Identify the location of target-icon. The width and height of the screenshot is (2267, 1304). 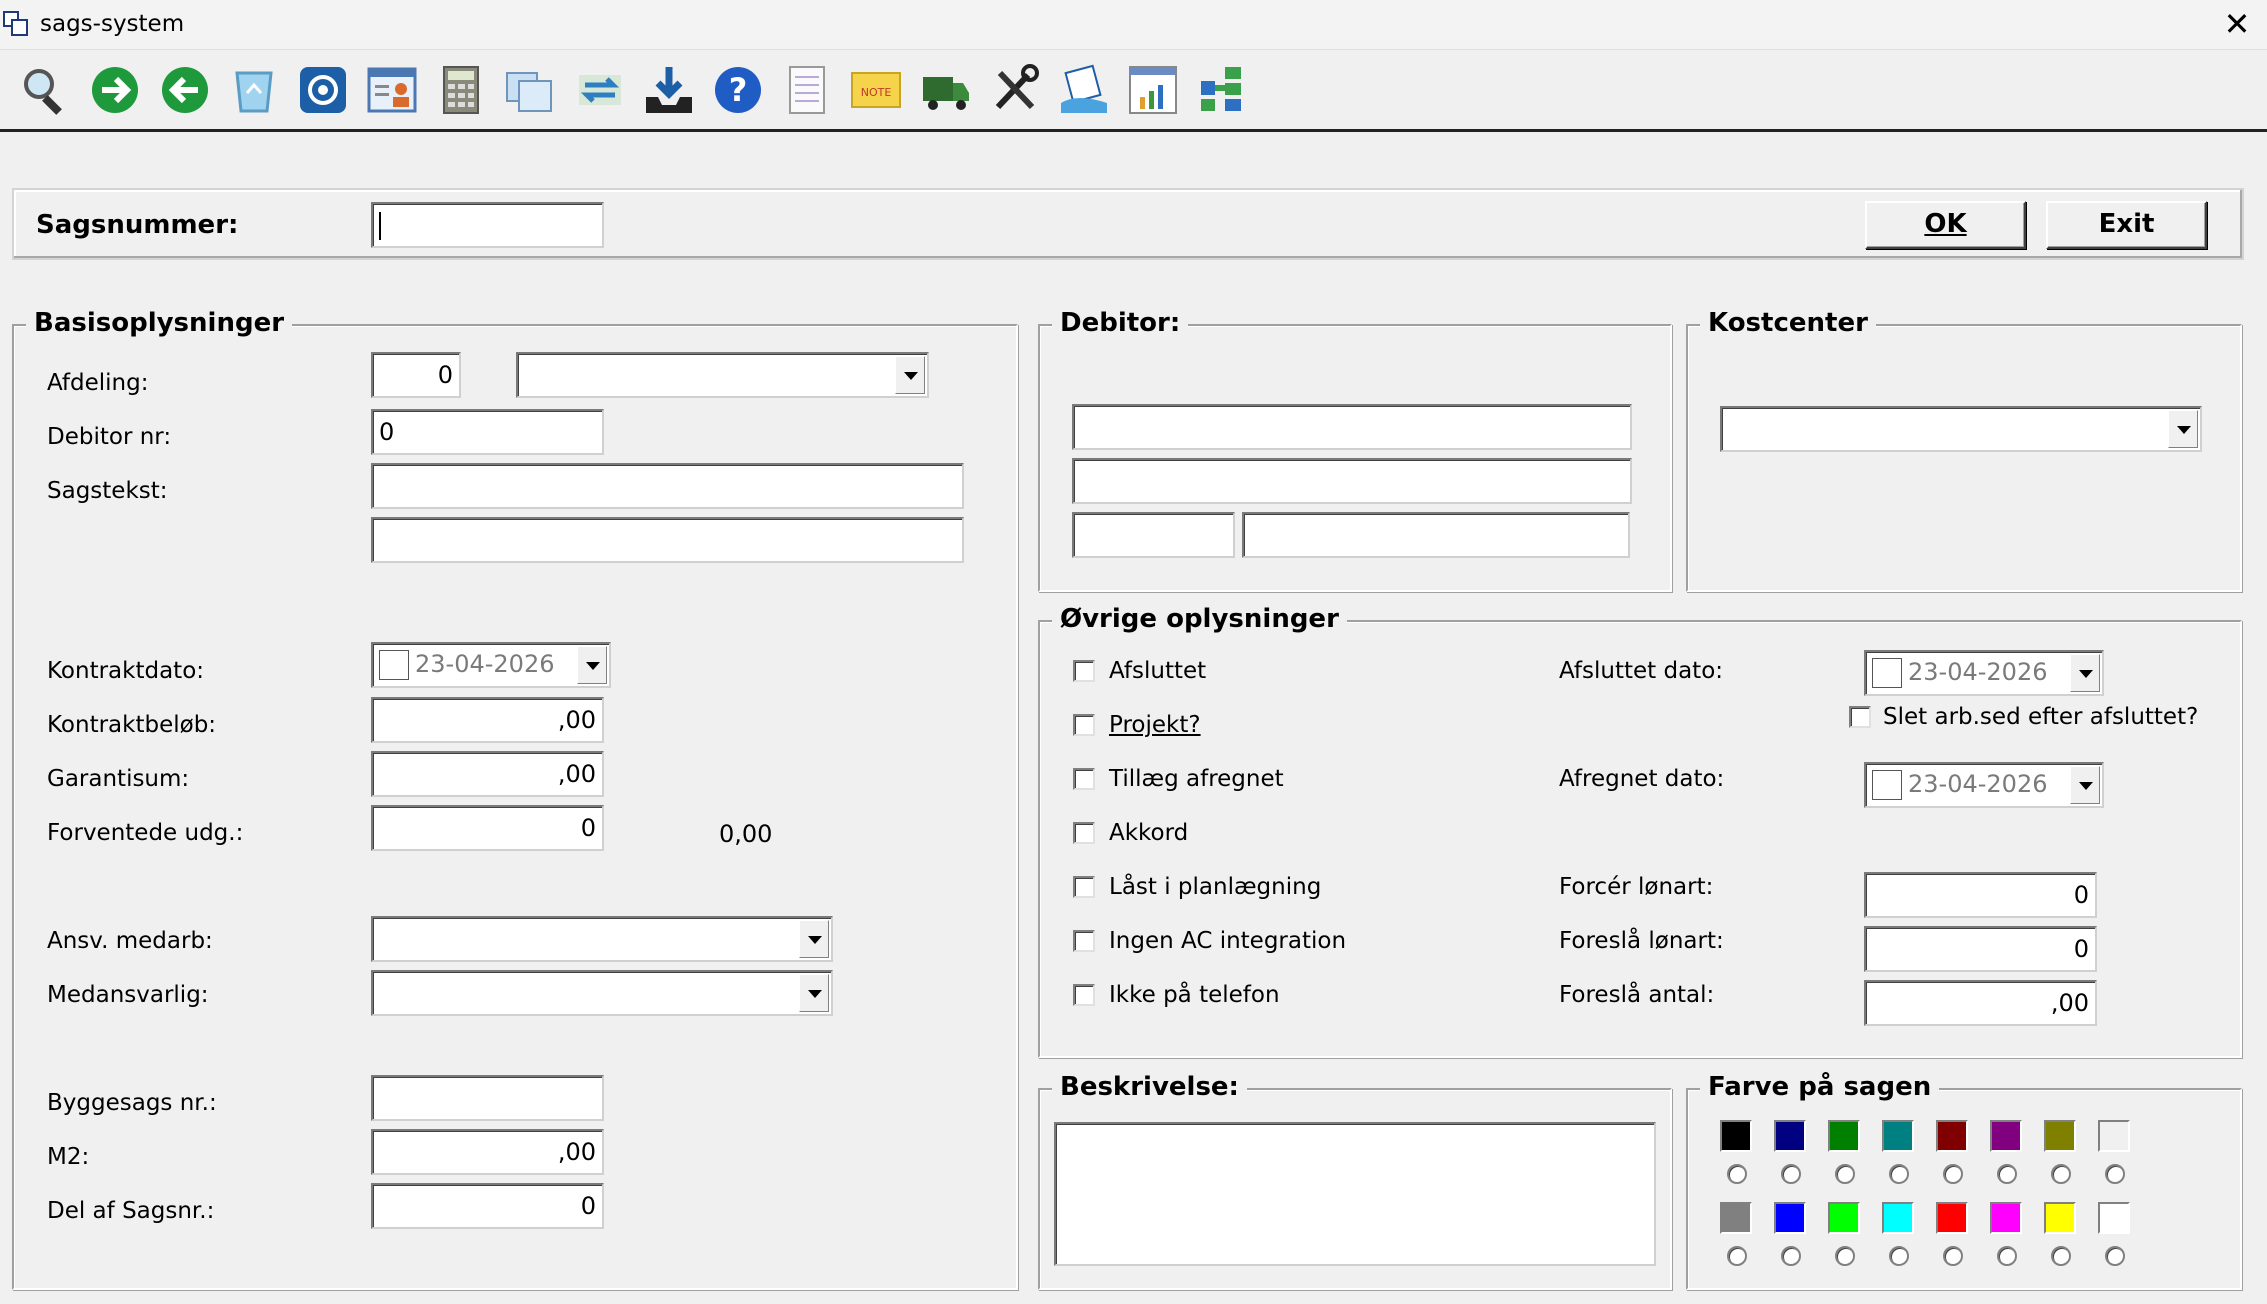
(323, 90).